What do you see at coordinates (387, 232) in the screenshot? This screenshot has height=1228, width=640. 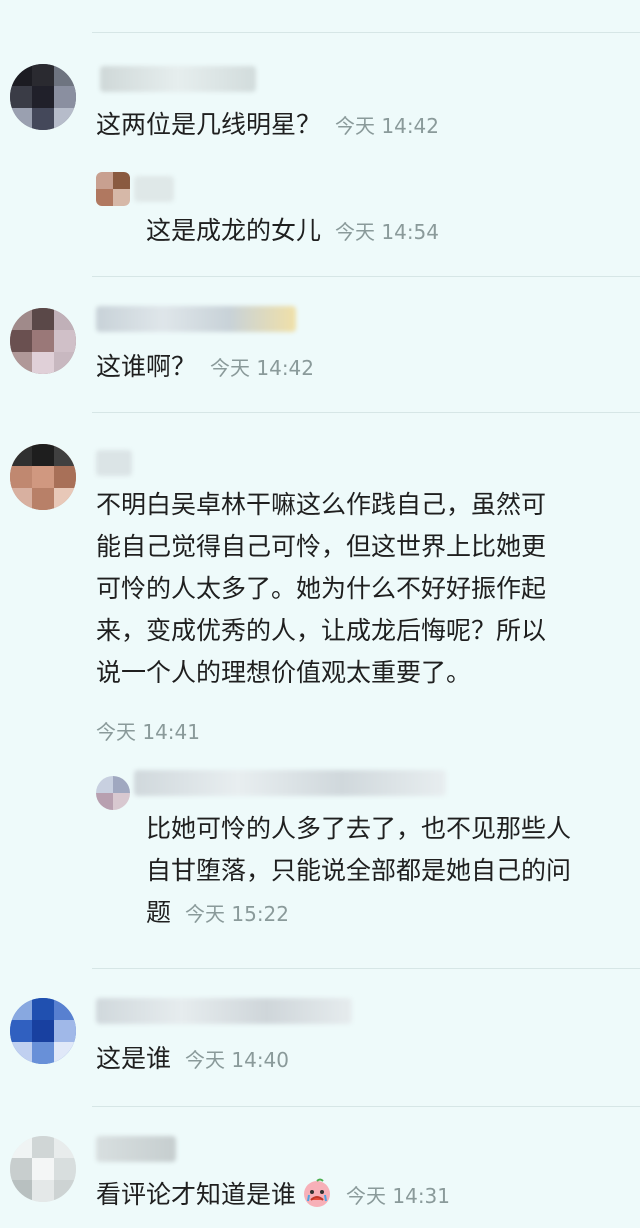 I see `timestamp: 今天 14:54` at bounding box center [387, 232].